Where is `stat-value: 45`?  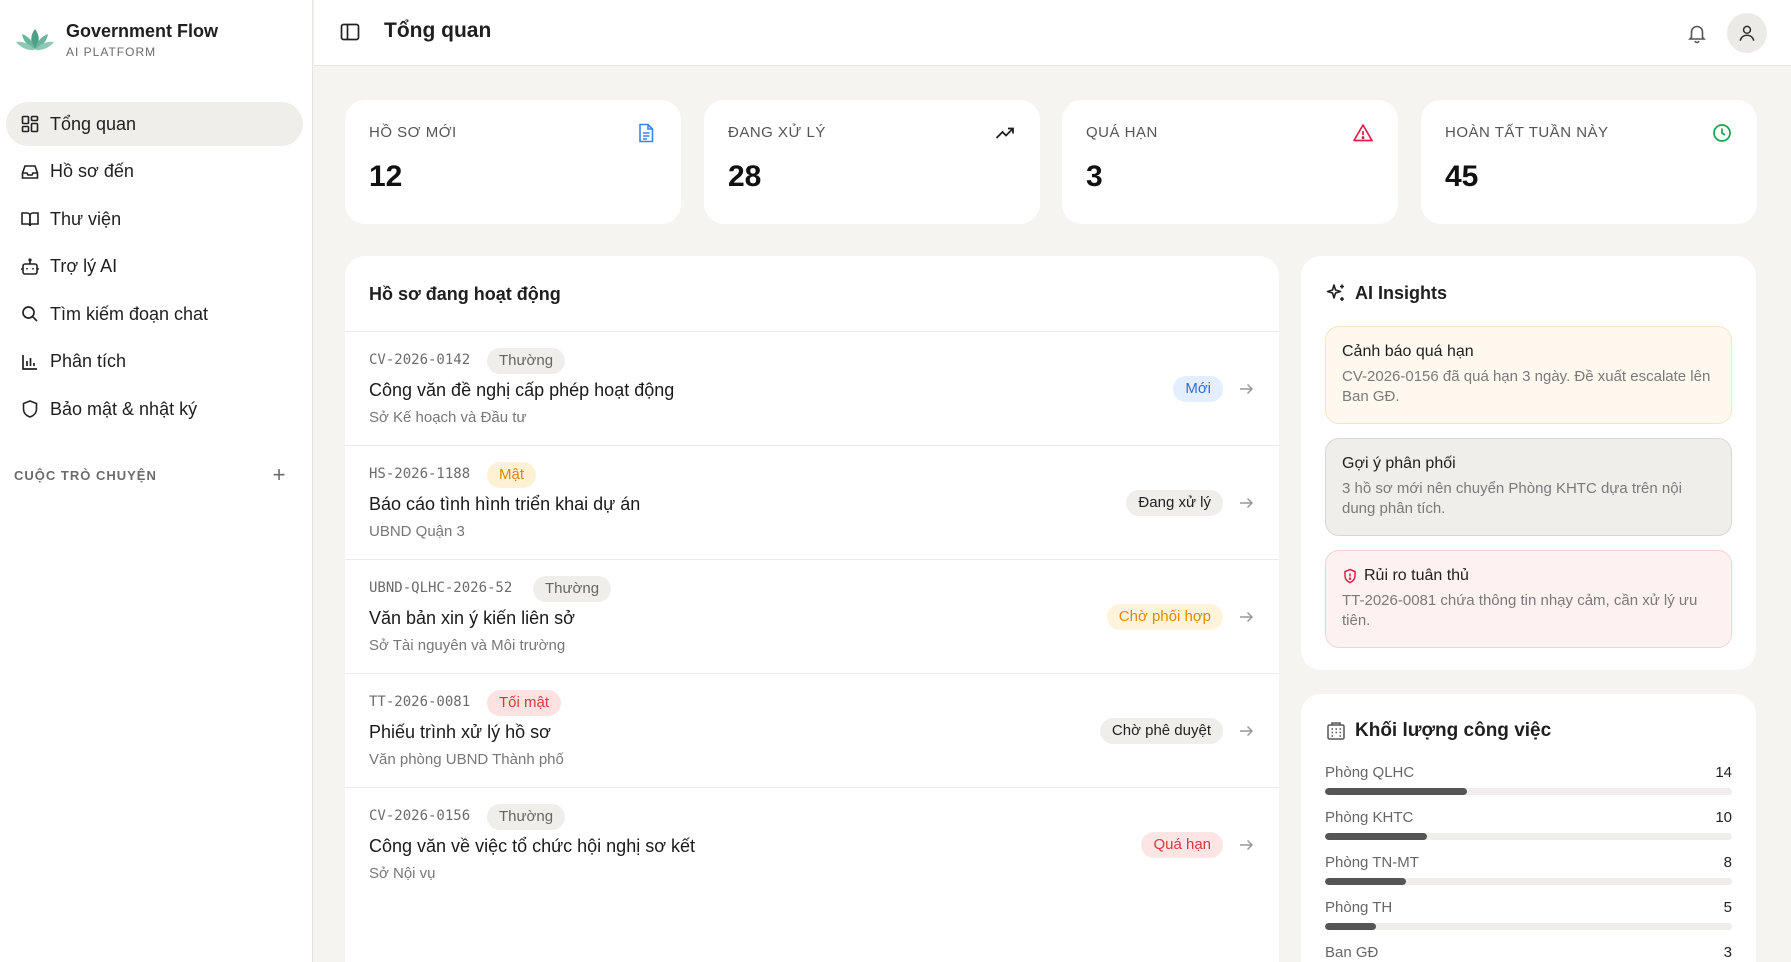
stat-value: 45 is located at coordinates (1462, 176).